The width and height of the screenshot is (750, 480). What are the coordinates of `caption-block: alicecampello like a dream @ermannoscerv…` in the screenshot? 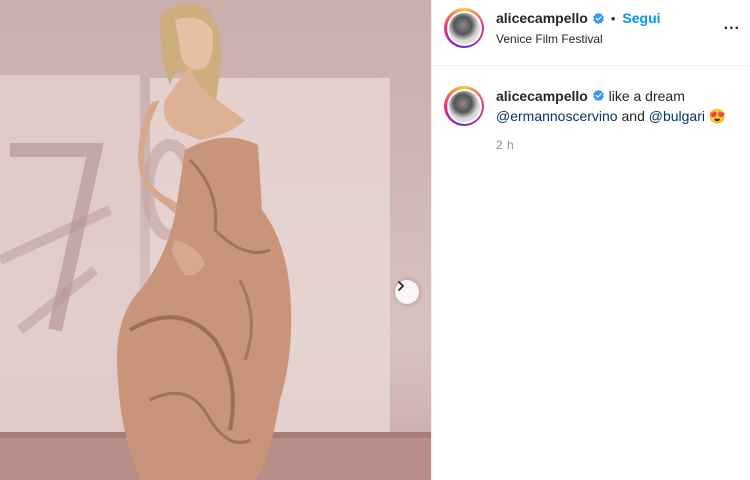 It's located at (591, 136).